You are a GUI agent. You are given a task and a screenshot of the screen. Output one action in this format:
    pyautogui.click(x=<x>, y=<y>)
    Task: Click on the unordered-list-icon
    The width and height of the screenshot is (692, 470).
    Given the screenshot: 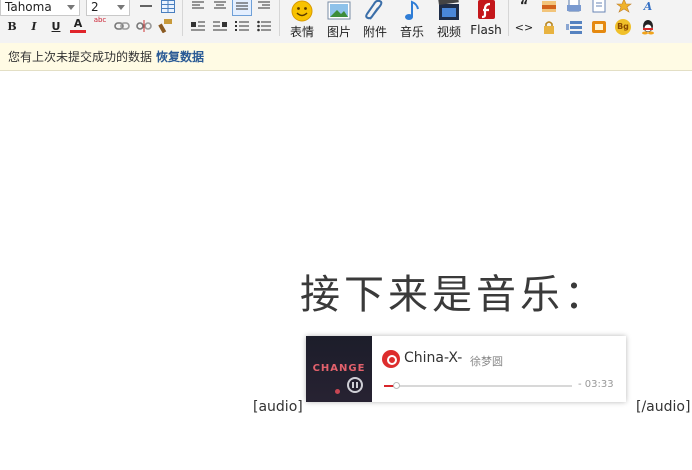 What is the action you would take?
    pyautogui.click(x=264, y=26)
    